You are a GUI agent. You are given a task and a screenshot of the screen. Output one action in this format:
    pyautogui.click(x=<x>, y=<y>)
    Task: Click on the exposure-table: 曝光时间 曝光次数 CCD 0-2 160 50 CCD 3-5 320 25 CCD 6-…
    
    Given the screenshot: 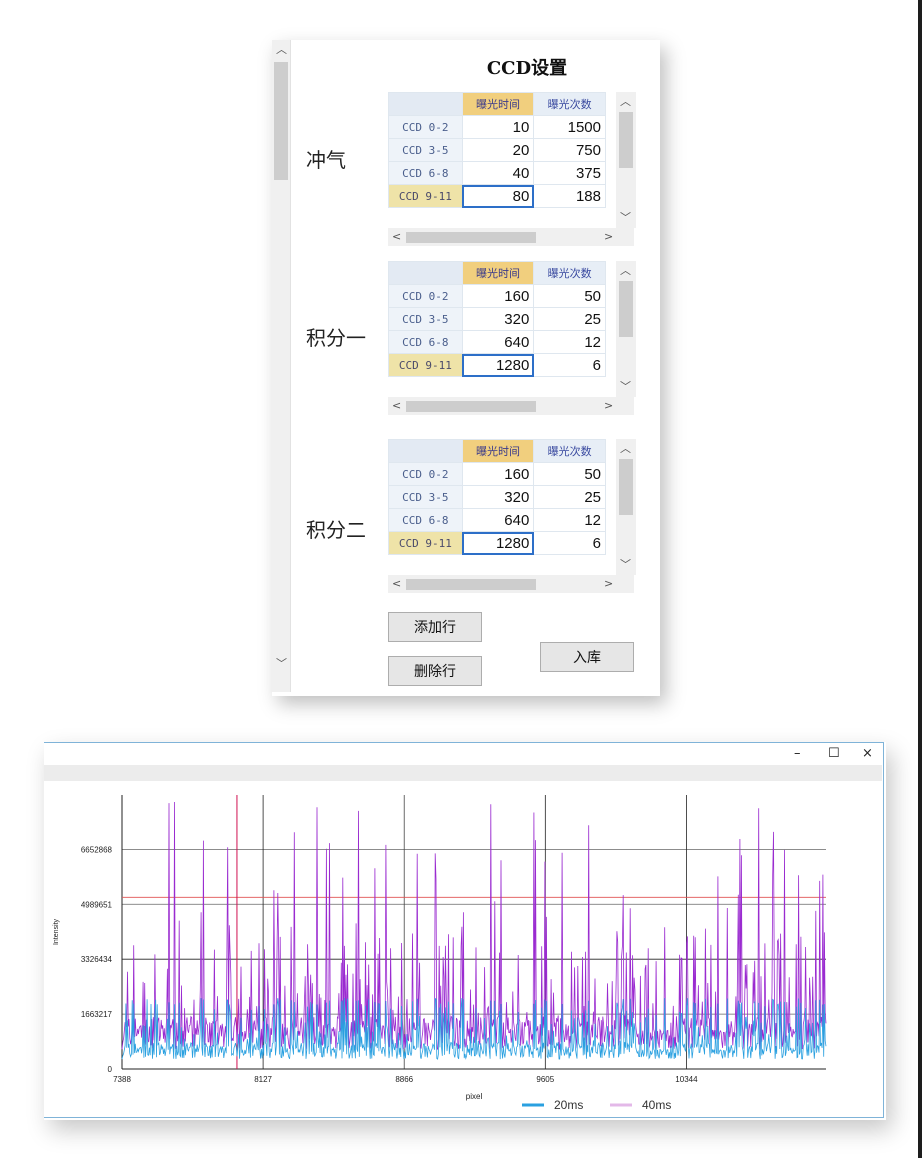 What is the action you would take?
    pyautogui.click(x=497, y=497)
    